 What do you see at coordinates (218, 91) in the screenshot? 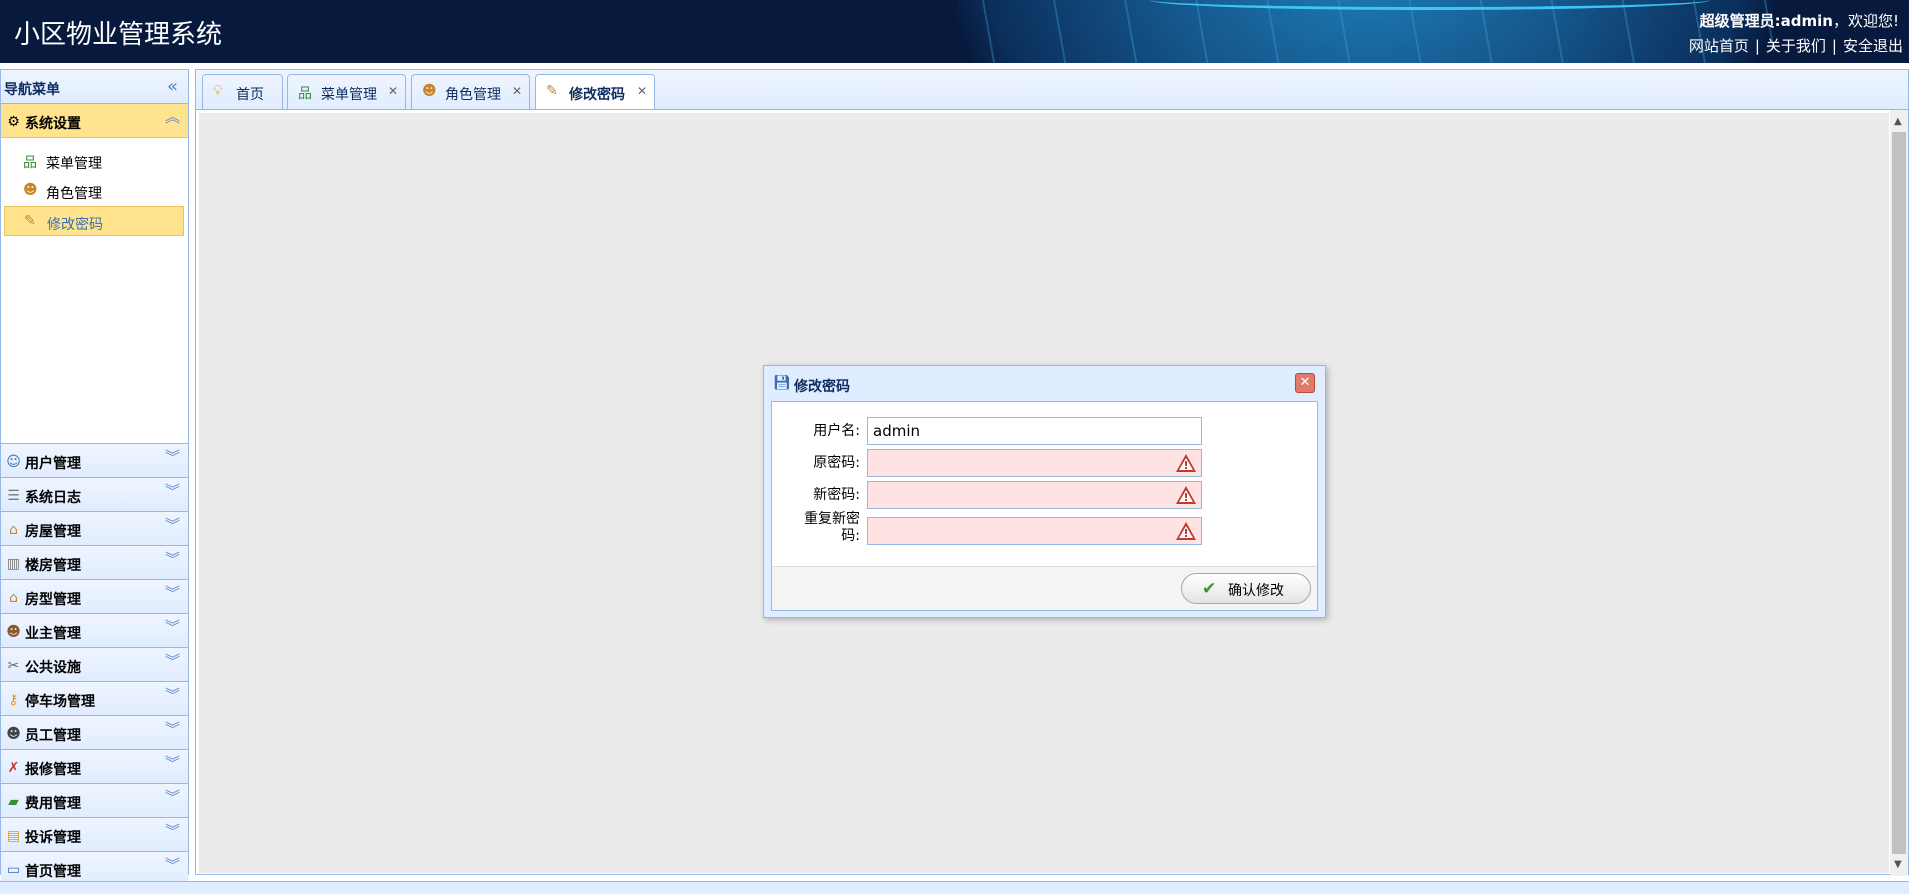
I see `lightbulb-icon: 💡︎` at bounding box center [218, 91].